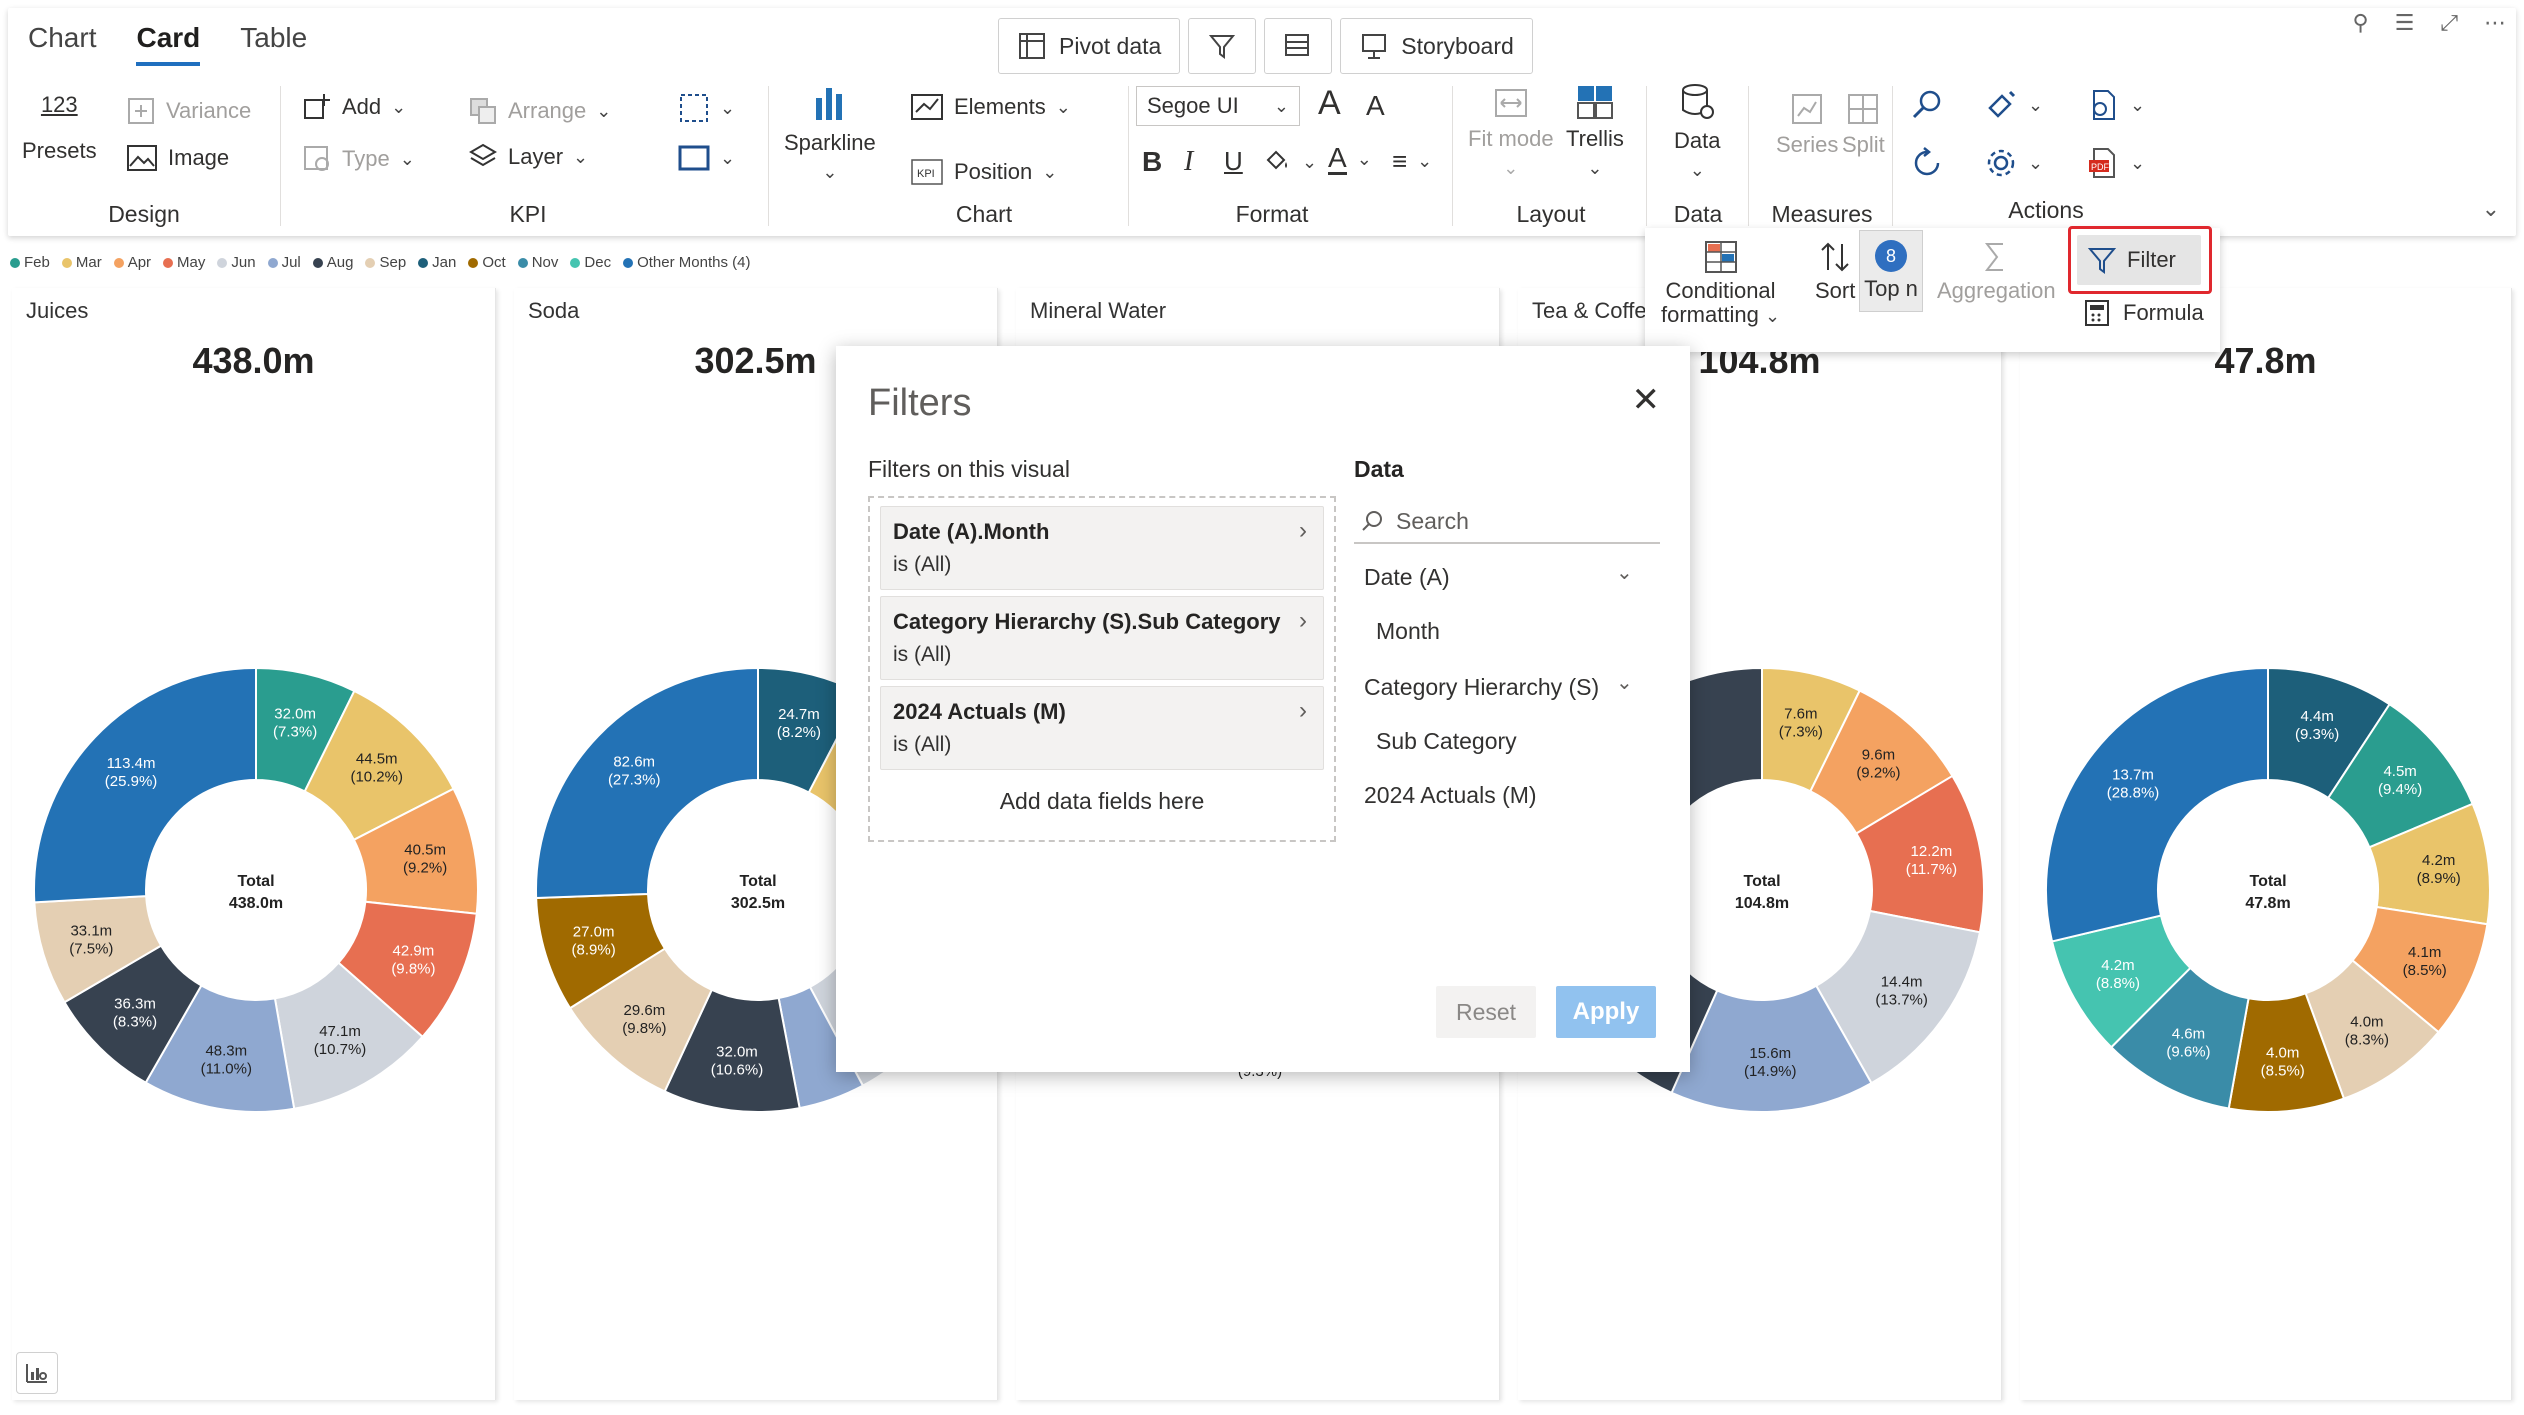  What do you see at coordinates (2157, 804) in the screenshot?
I see `donut-slice` at bounding box center [2157, 804].